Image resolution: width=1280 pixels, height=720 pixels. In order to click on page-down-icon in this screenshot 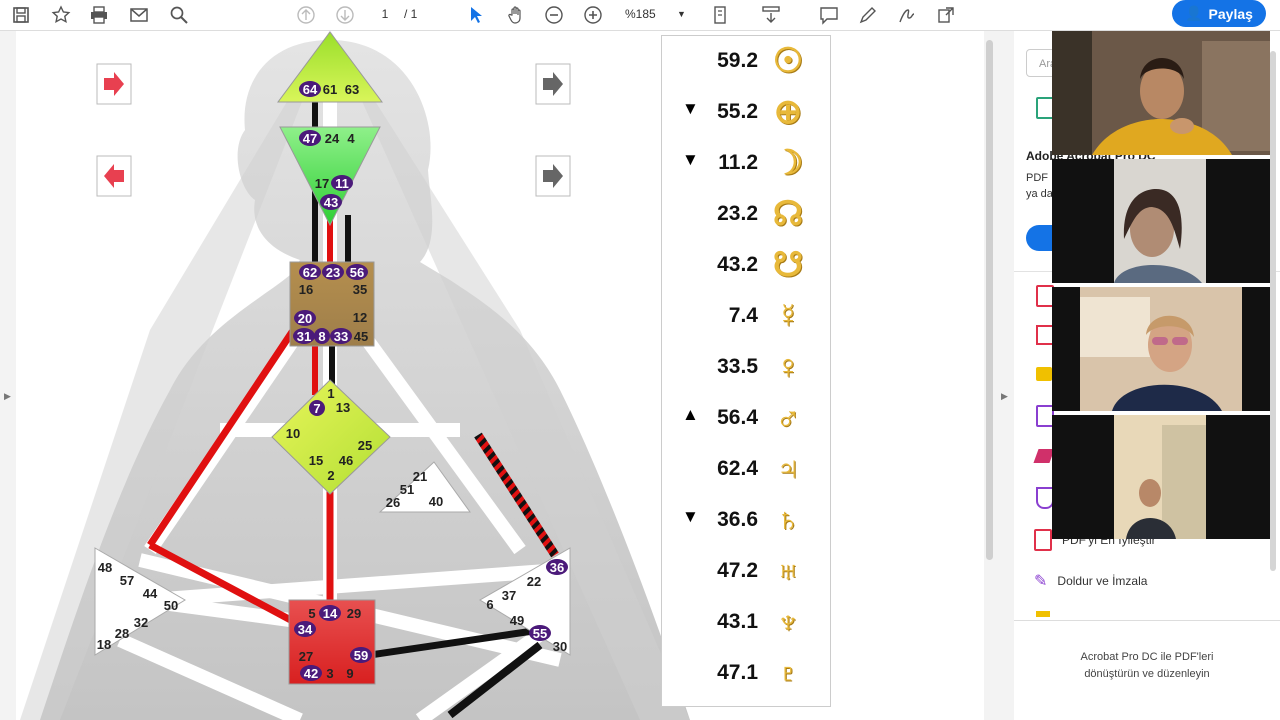, I will do `click(345, 15)`.